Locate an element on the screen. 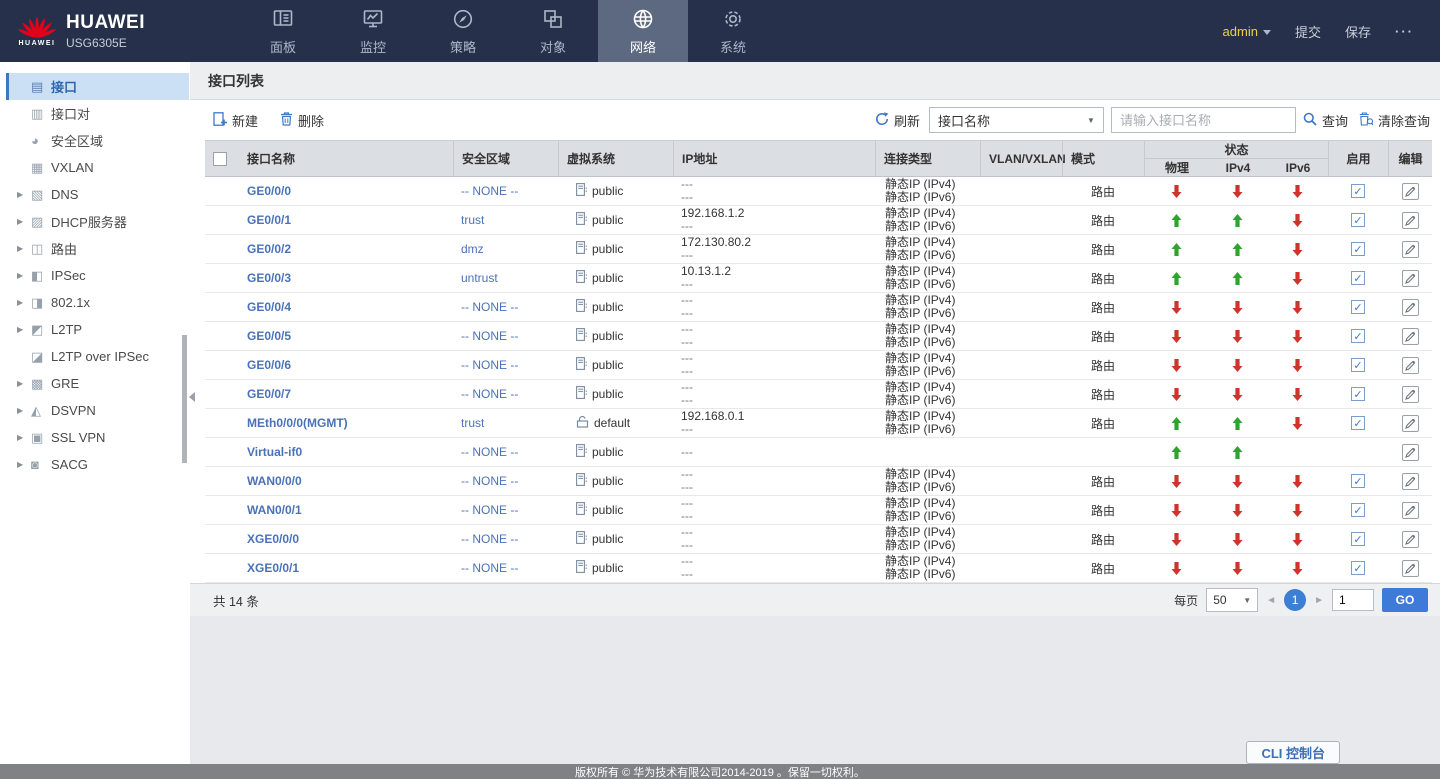 This screenshot has width=1440, height=779. sidebar-item-l2tp-over-ipsec: ◪ L2TP over IPSec is located at coordinates (97, 356).